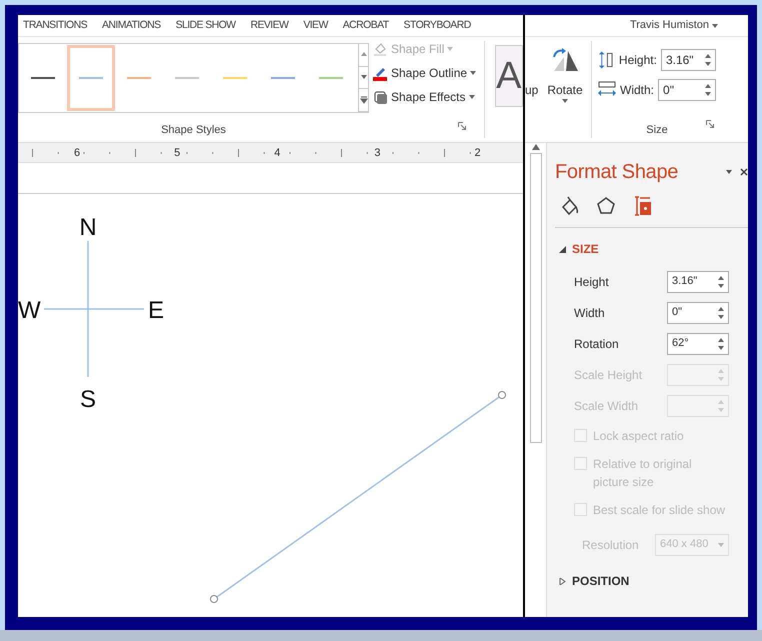 The height and width of the screenshot is (641, 762). I want to click on compass-label: S, so click(88, 399).